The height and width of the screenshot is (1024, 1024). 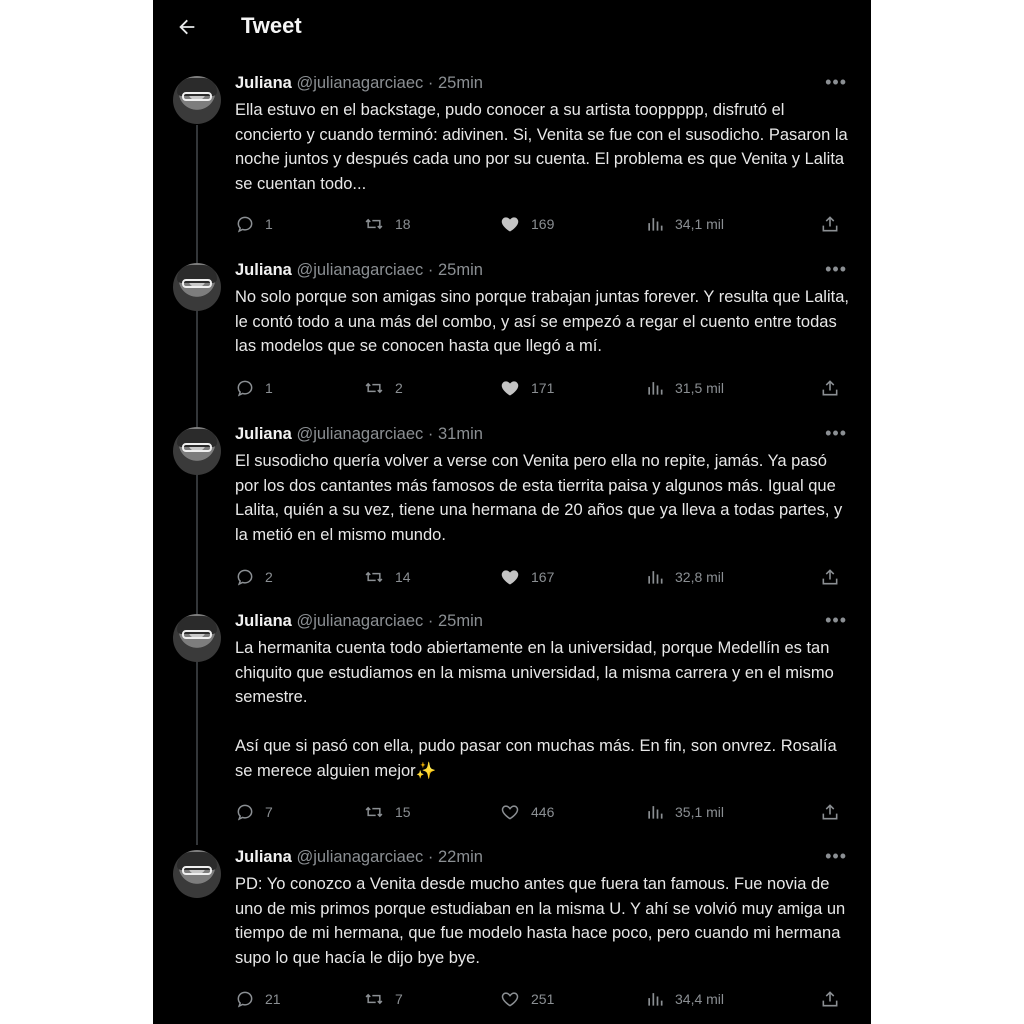 I want to click on like-count: 446, so click(x=543, y=812).